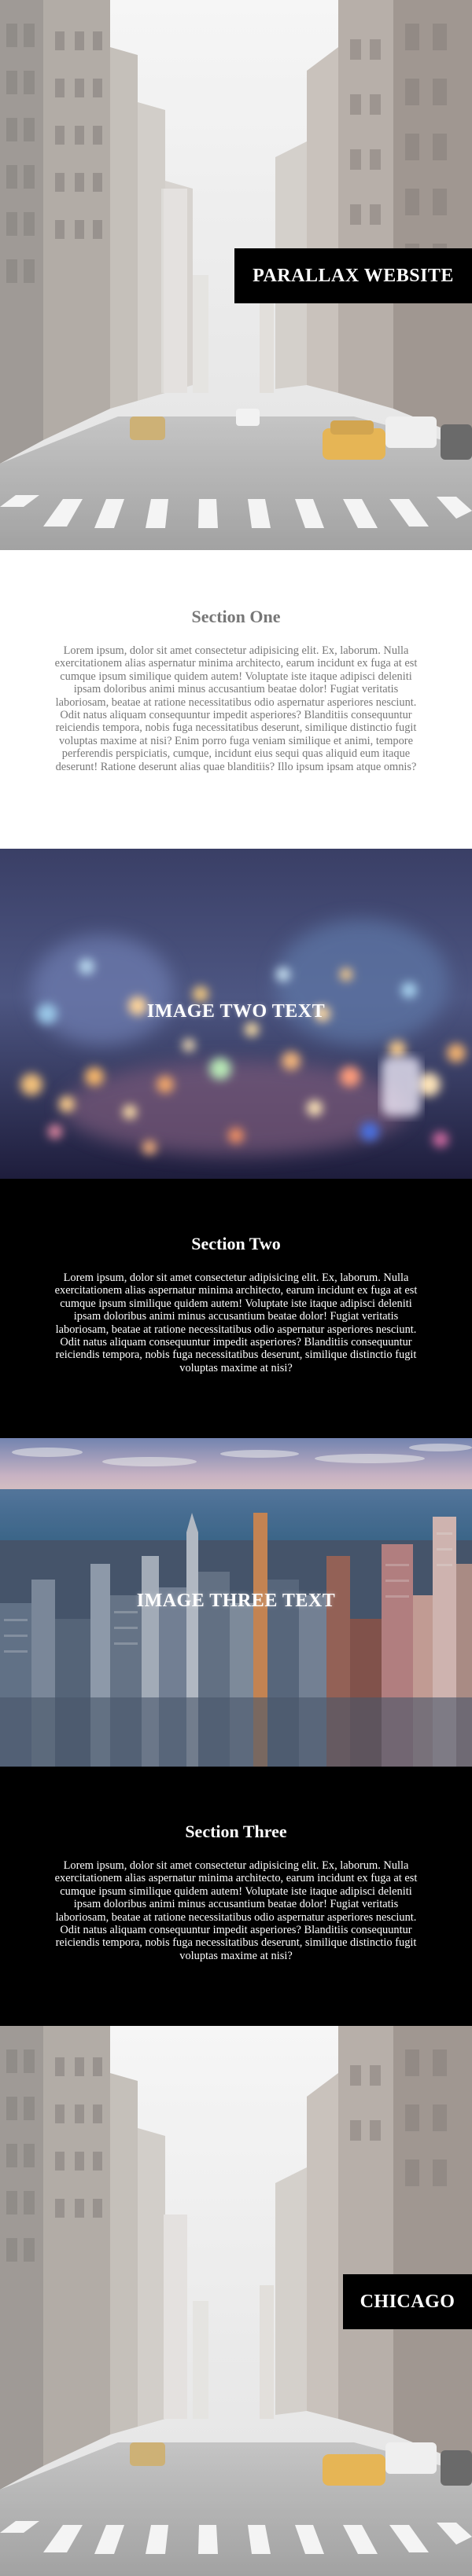  I want to click on image-two-caption: IMAGE TWO TEXT, so click(236, 1011).